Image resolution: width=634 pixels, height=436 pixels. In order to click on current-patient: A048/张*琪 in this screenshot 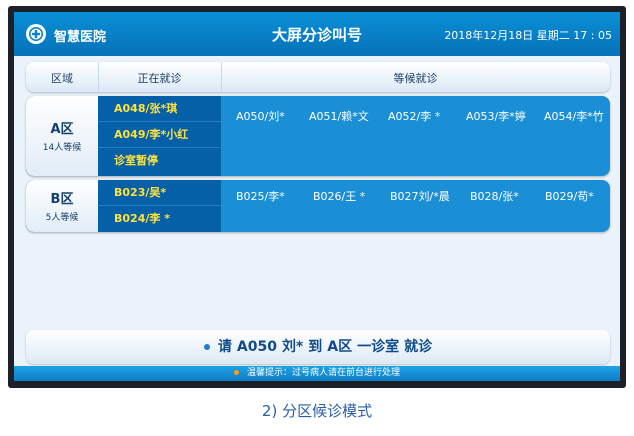, I will do `click(159, 109)`.